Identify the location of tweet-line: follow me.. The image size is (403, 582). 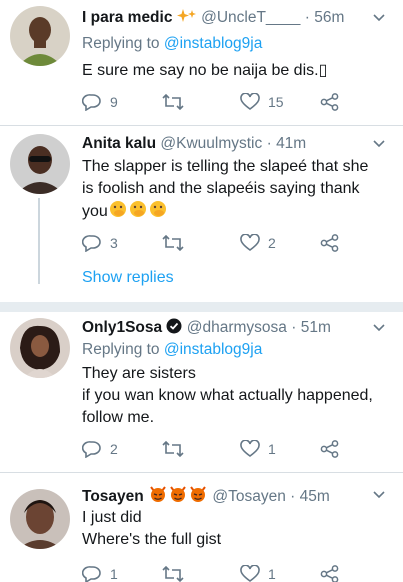
(118, 417).